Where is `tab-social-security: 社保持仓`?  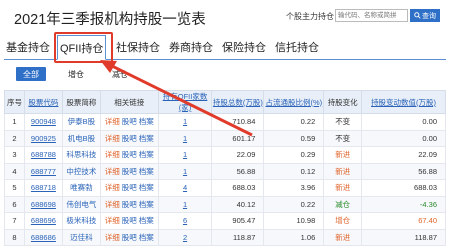
tab-social-security: 社保持仓 is located at coordinates (138, 47).